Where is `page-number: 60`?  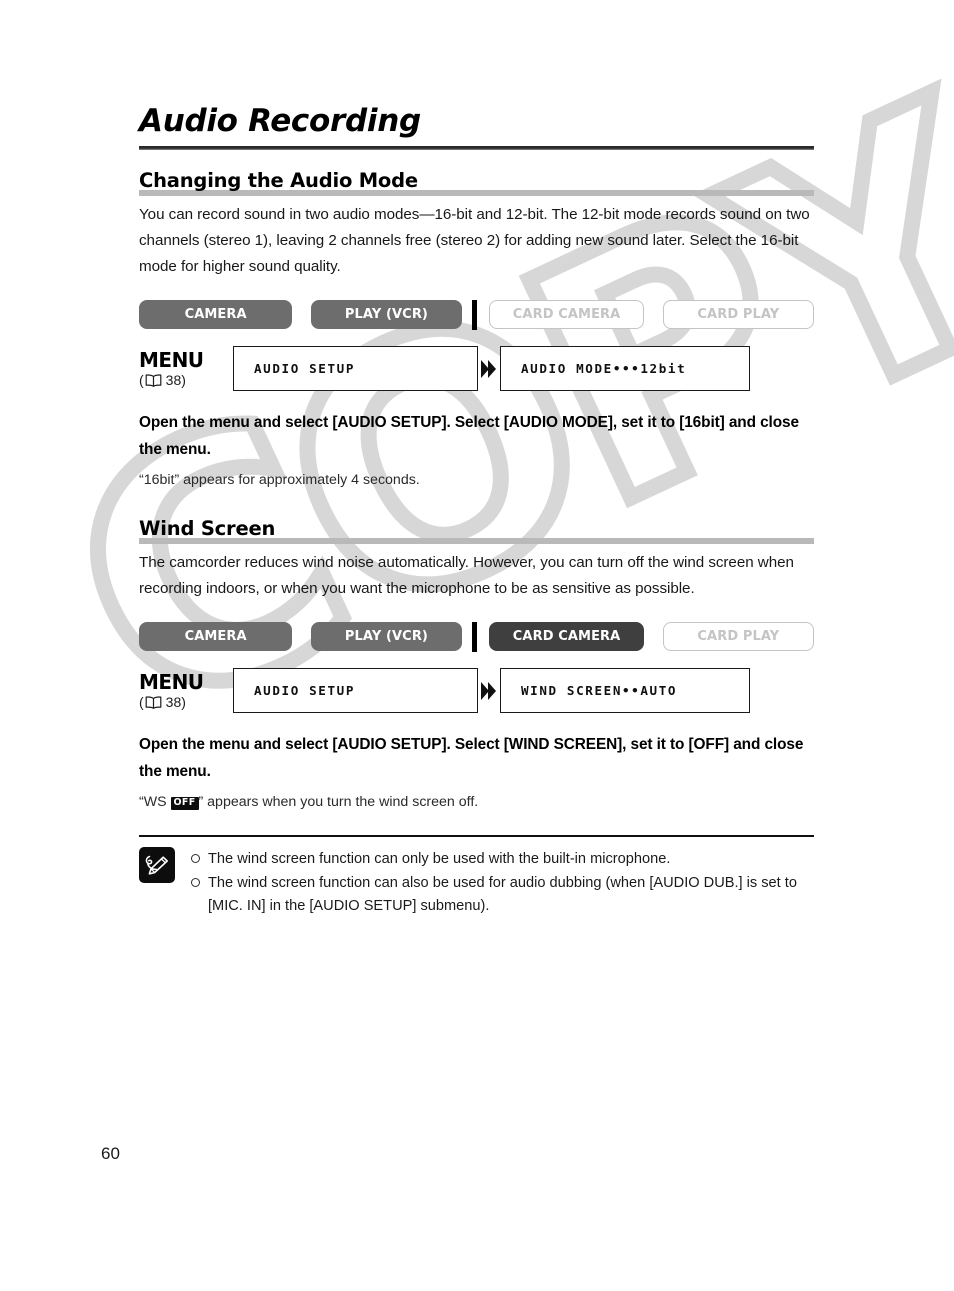 page-number: 60 is located at coordinates (110, 1153).